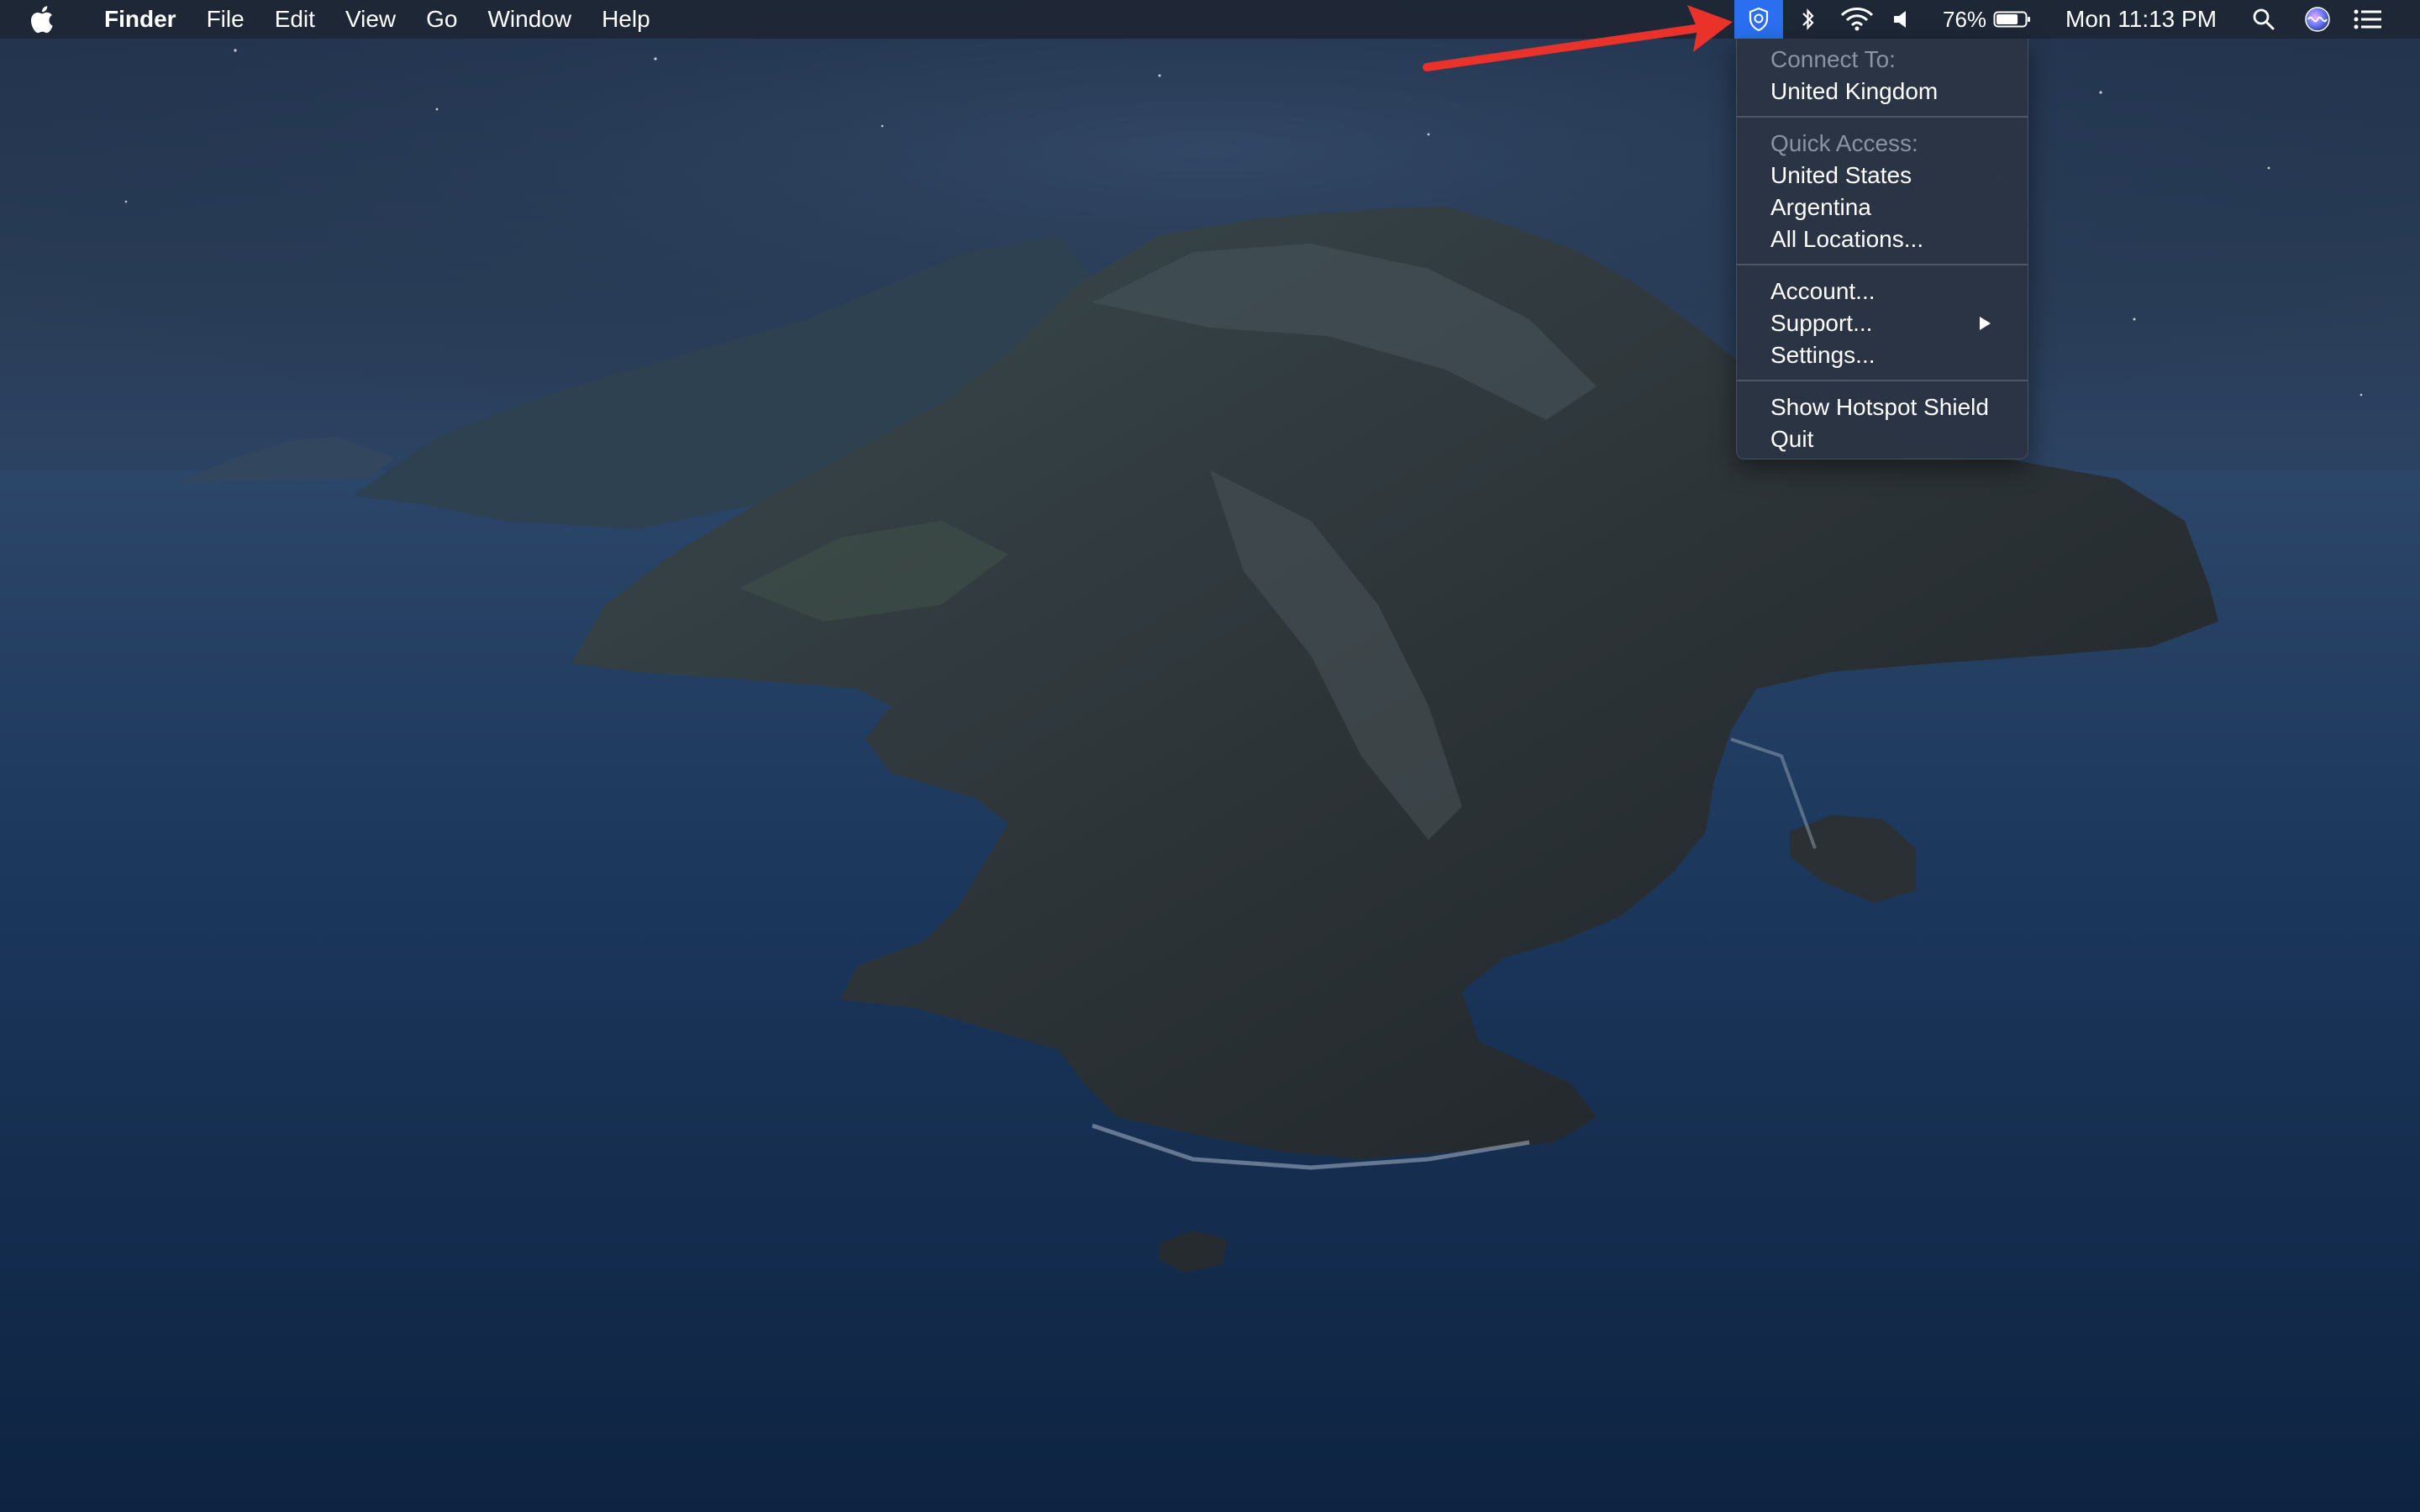 This screenshot has width=2420, height=1512. What do you see at coordinates (2007, 19) in the screenshot?
I see `battery-level-fill` at bounding box center [2007, 19].